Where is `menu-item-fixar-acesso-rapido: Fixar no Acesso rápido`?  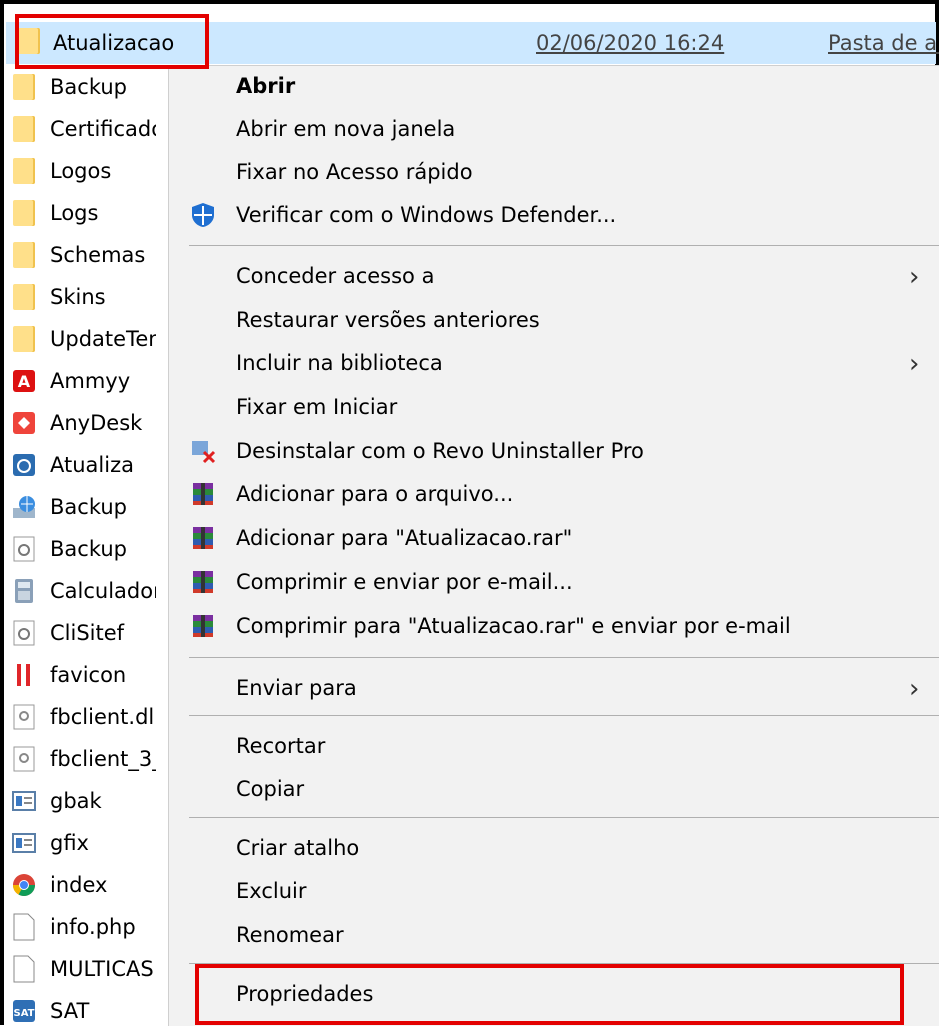
menu-item-fixar-acesso-rapido: Fixar no Acesso rápido is located at coordinates (554, 172).